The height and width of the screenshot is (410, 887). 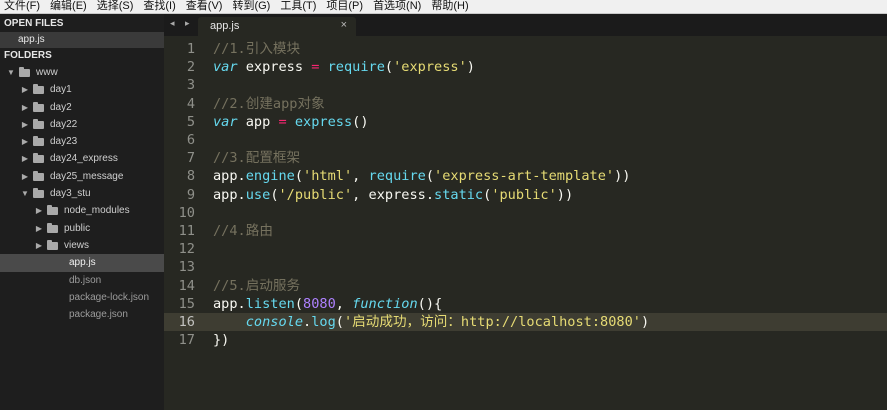 I want to click on tree-file-item: app.js, so click(x=82, y=263).